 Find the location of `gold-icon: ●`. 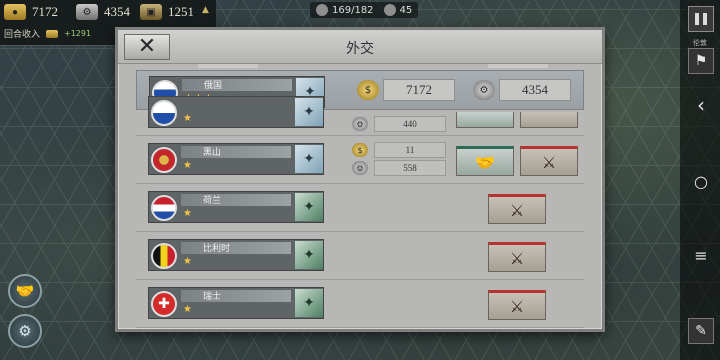

gold-icon: ● is located at coordinates (15, 12).